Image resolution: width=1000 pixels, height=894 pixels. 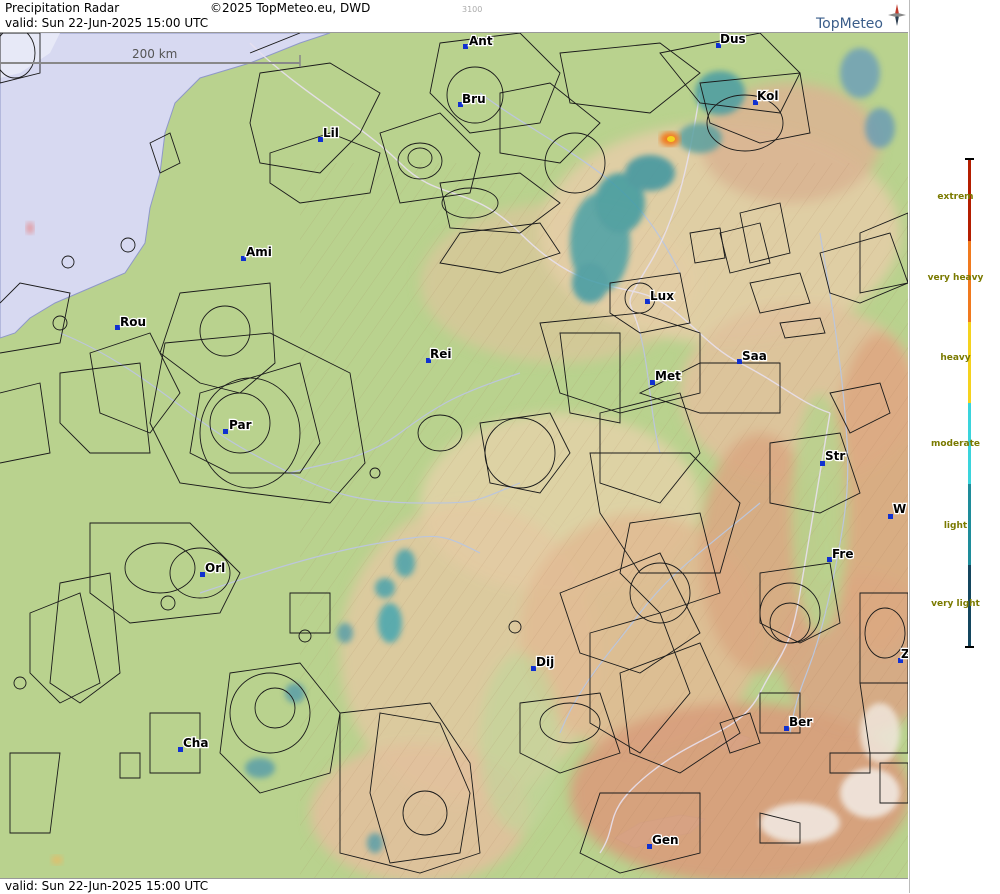 What do you see at coordinates (472, 9) in the screenshot?
I see `frame-code: 3100` at bounding box center [472, 9].